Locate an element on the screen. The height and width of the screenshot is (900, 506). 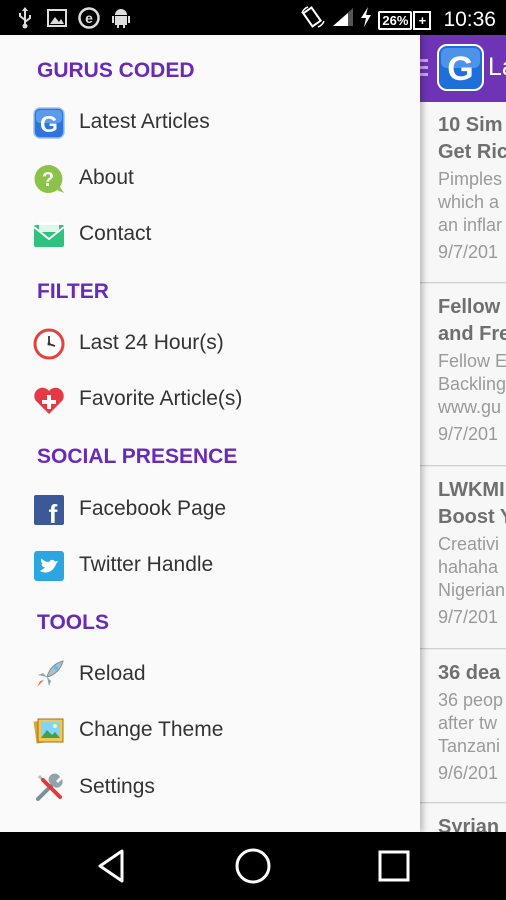
clock-icon is located at coordinates (49, 344).